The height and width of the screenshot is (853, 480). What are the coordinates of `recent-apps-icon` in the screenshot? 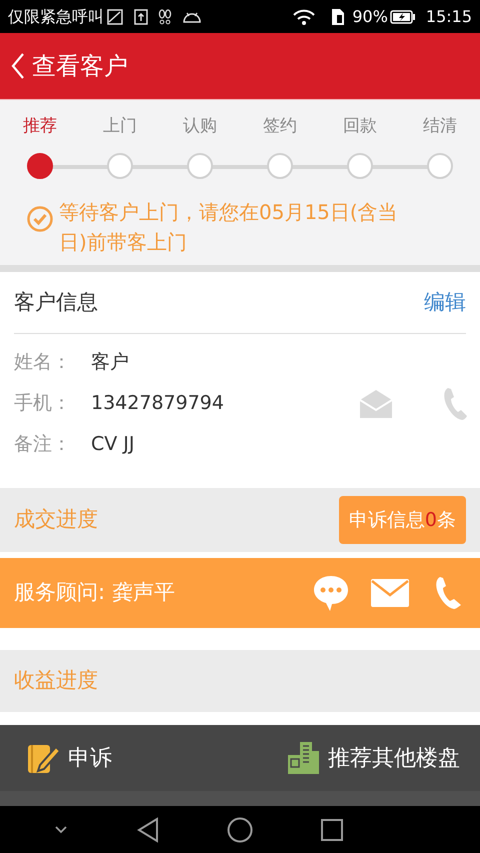 It's located at (332, 830).